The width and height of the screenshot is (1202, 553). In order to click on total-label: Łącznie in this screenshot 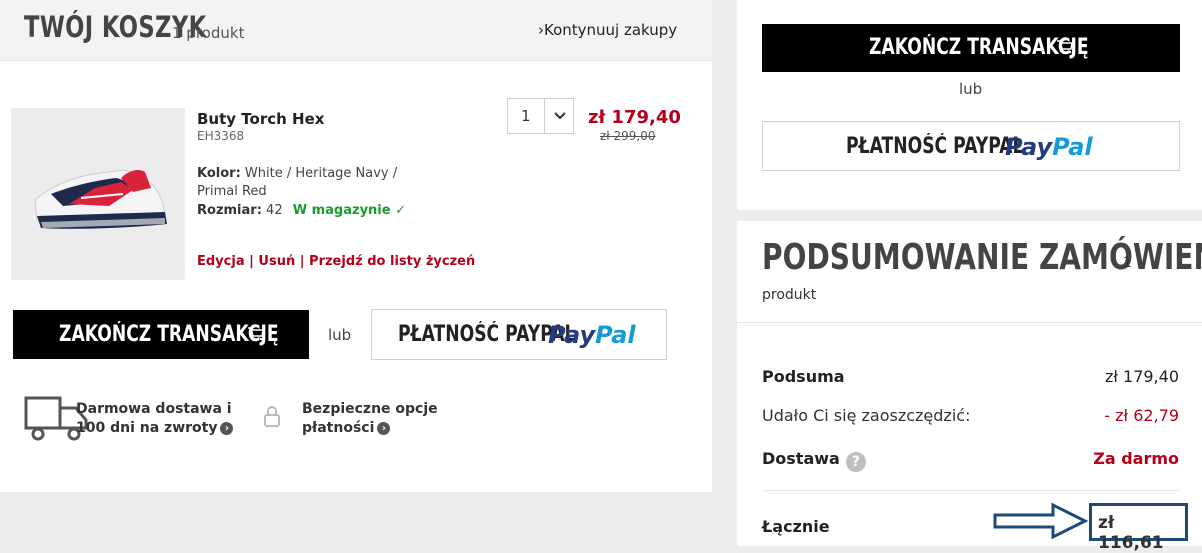, I will do `click(796, 526)`.